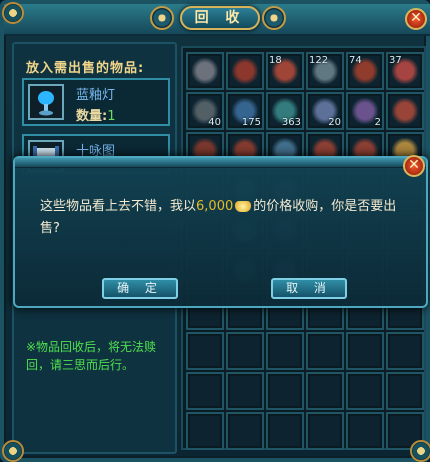 This screenshot has width=430, height=462. Describe the element at coordinates (365, 111) in the screenshot. I see `inventory-slot: 2` at that location.